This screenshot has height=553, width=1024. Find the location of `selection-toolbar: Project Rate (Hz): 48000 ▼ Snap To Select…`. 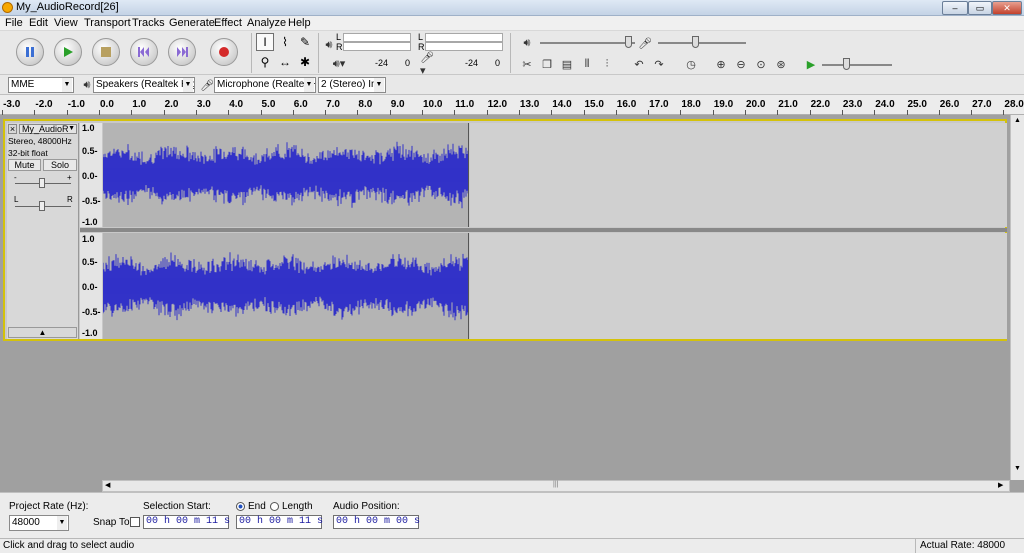

selection-toolbar: Project Rate (Hz): 48000 ▼ Snap To Select… is located at coordinates (512, 515).